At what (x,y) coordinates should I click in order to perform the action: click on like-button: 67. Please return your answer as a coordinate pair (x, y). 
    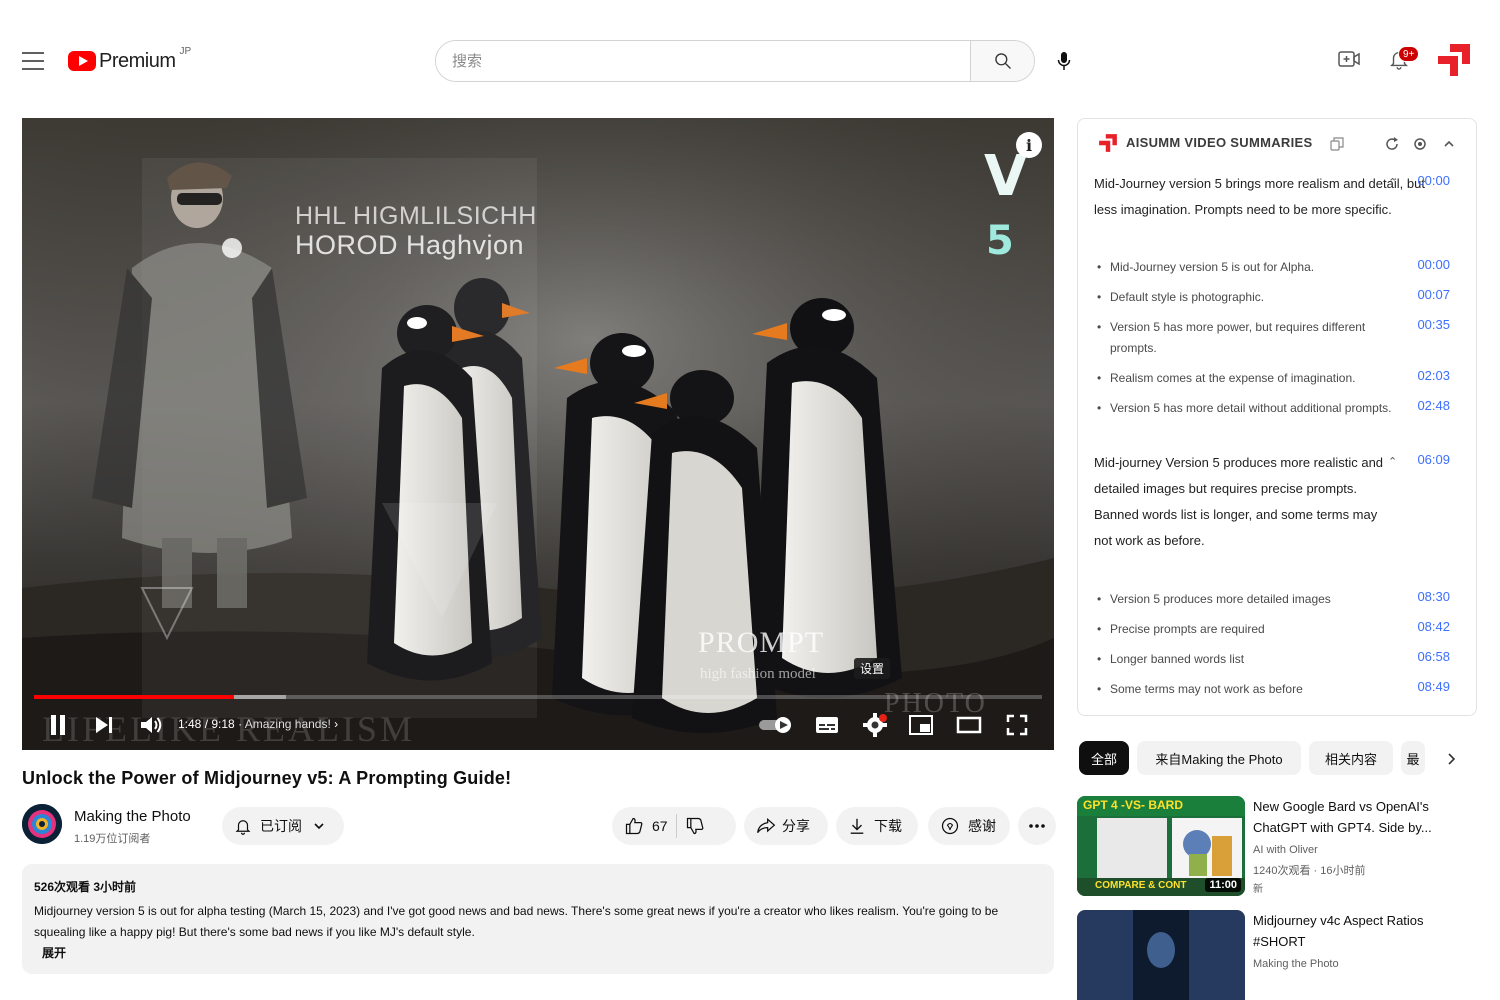
    Looking at the image, I should click on (640, 826).